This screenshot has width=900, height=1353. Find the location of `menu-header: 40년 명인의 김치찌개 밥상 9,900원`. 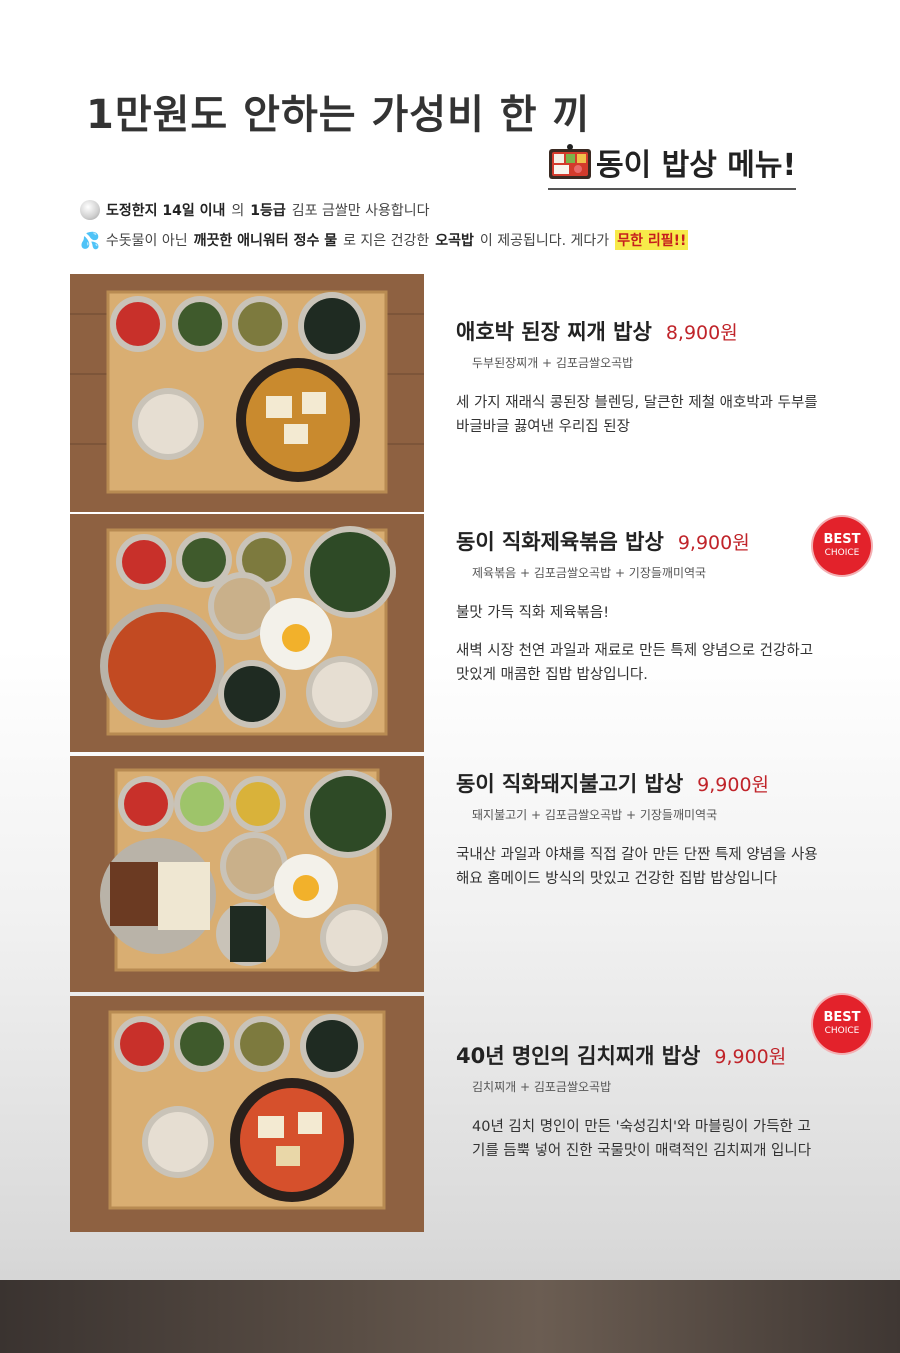

menu-header: 40년 명인의 김치찌개 밥상 9,900원 is located at coordinates (666, 1055).